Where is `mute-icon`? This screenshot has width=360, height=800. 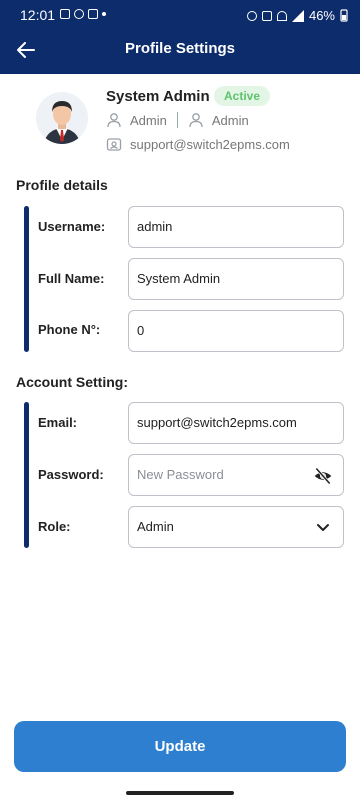 mute-icon is located at coordinates (266, 15).